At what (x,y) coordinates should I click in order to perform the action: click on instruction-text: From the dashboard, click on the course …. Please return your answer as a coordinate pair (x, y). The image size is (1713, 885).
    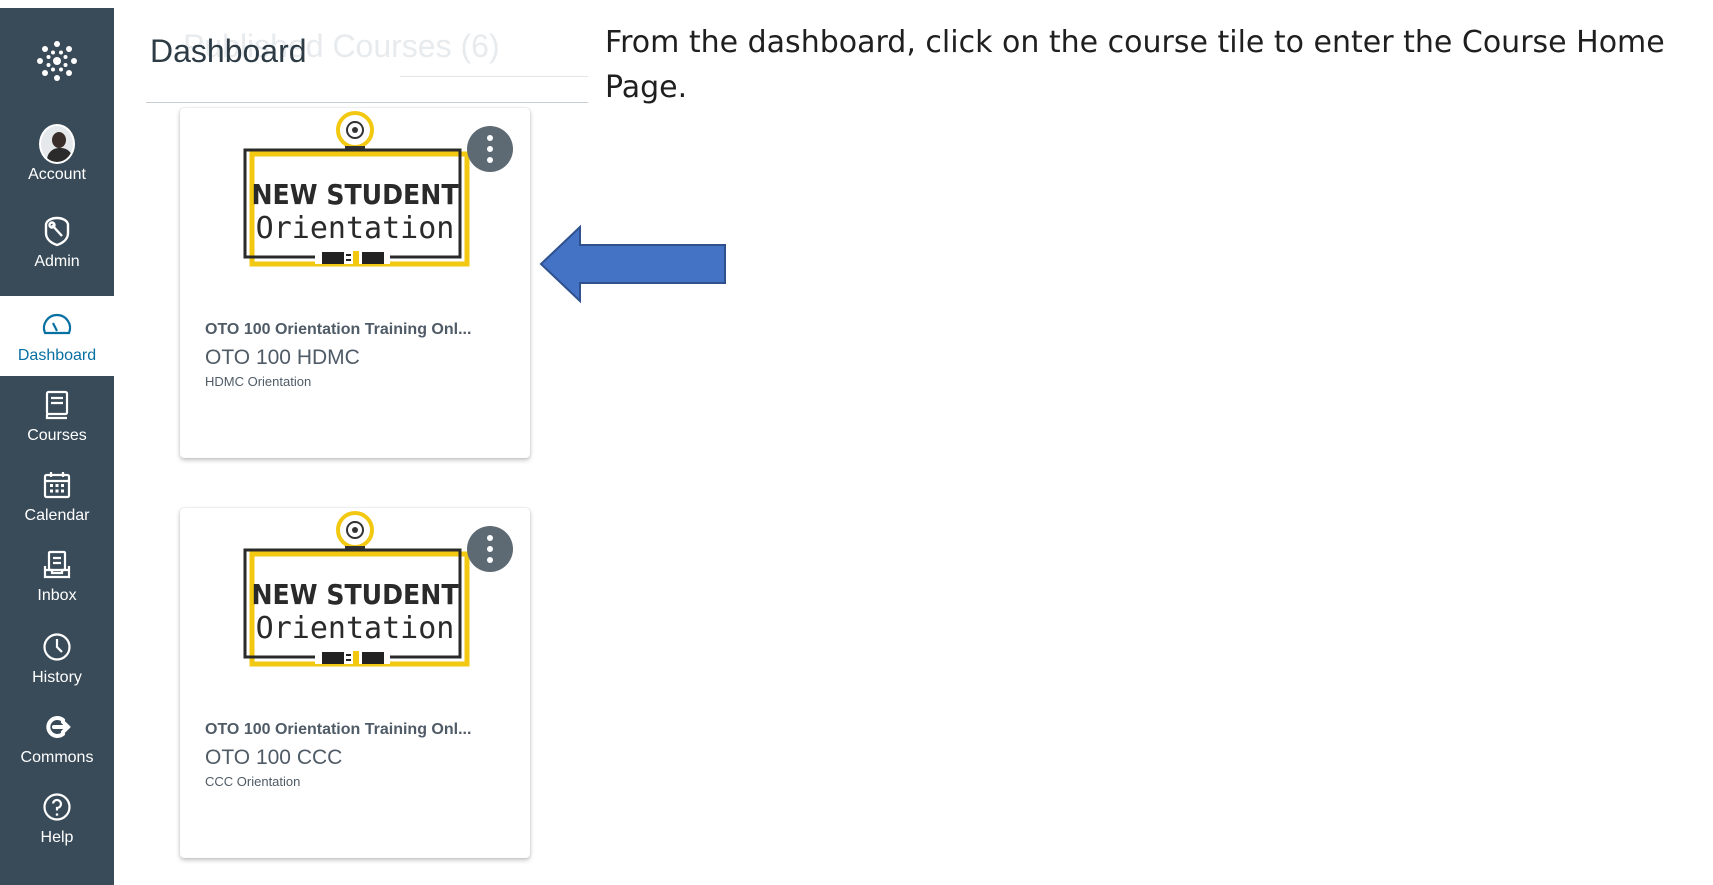
    Looking at the image, I should click on (1135, 65).